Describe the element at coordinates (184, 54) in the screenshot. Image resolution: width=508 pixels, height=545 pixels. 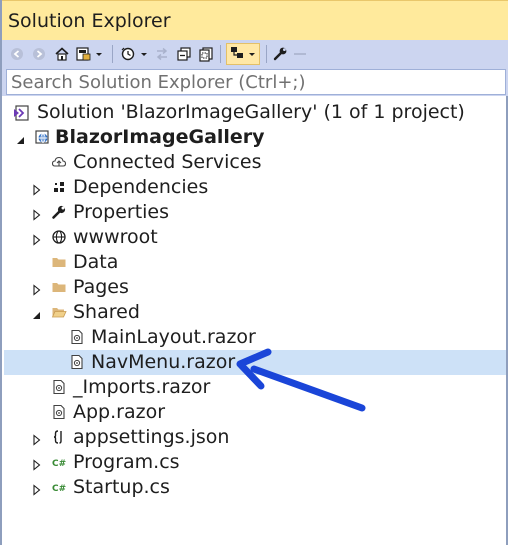
I see `collapse-all-icon` at that location.